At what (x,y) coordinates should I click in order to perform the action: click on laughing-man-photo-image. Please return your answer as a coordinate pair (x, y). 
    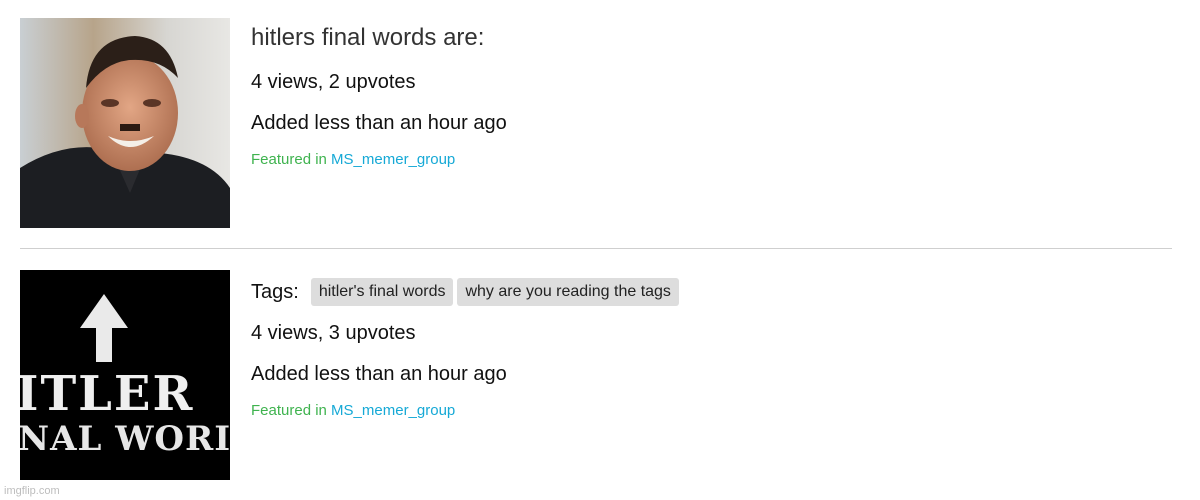
    Looking at the image, I should click on (125, 123).